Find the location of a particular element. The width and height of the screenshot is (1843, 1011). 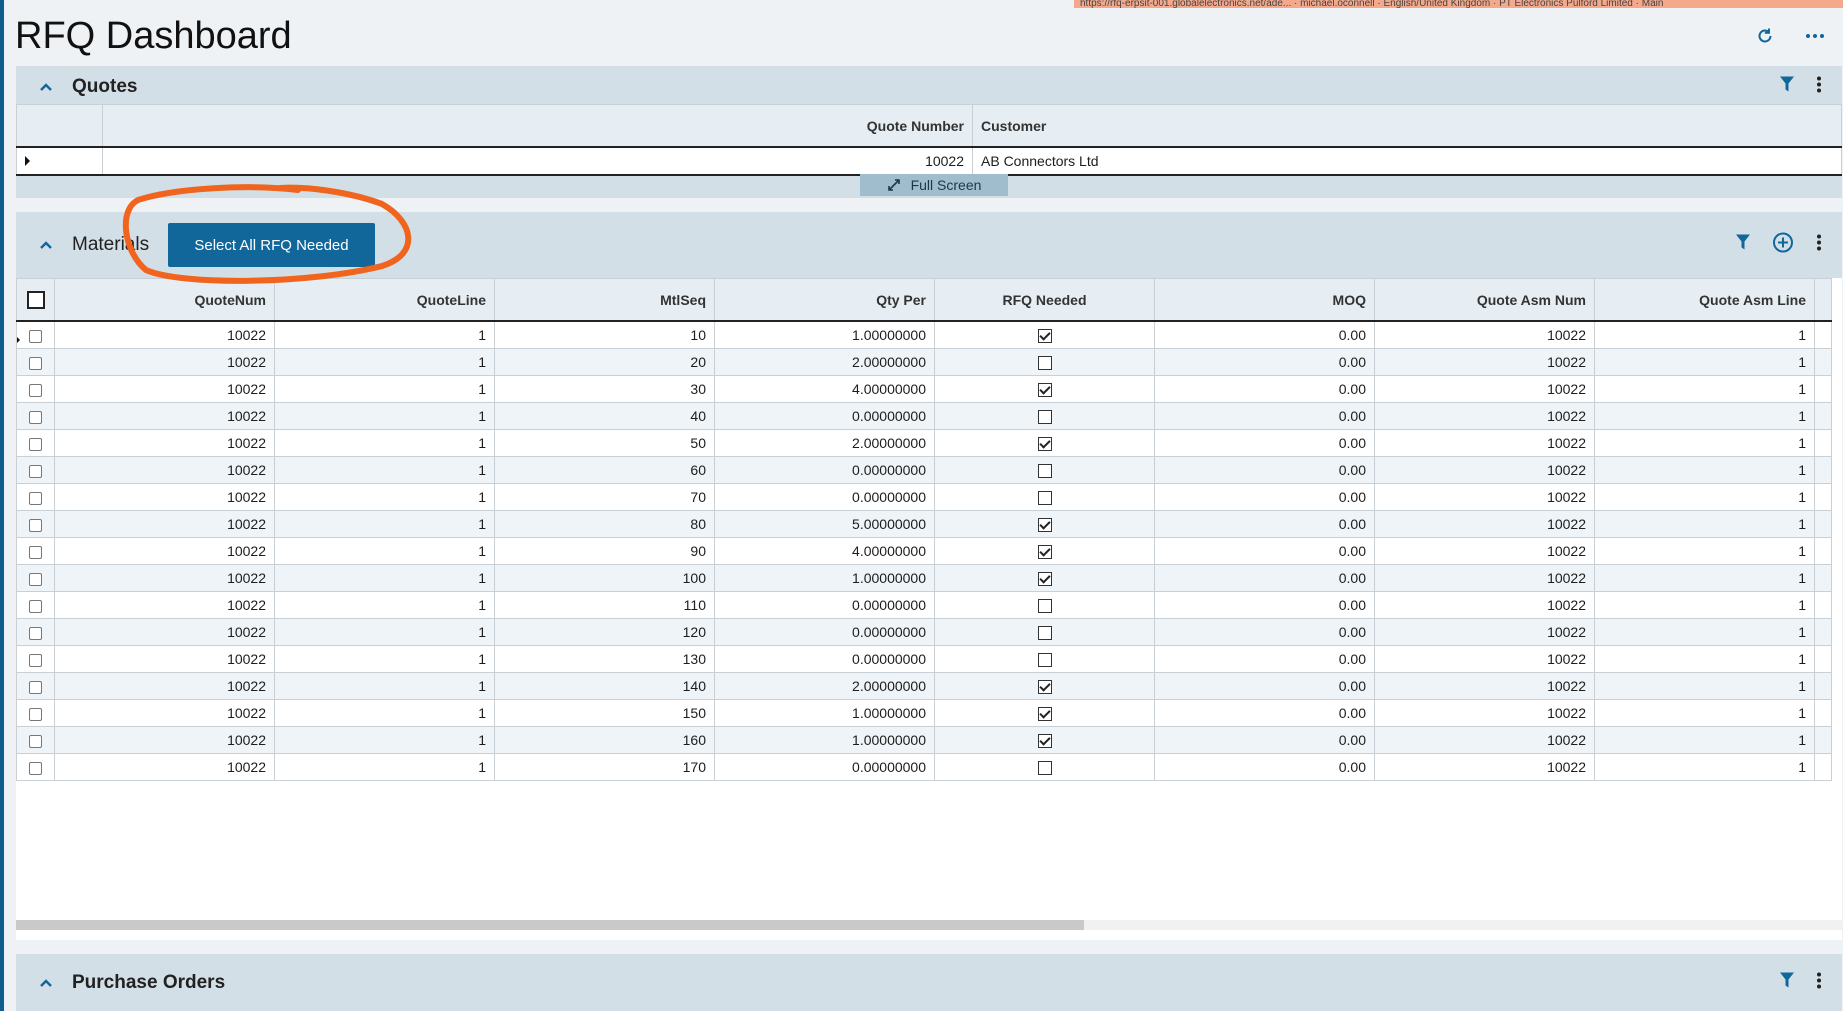

table-row: 10022 1 110 0.00000000 0.00 10022 1 is located at coordinates (924, 605).